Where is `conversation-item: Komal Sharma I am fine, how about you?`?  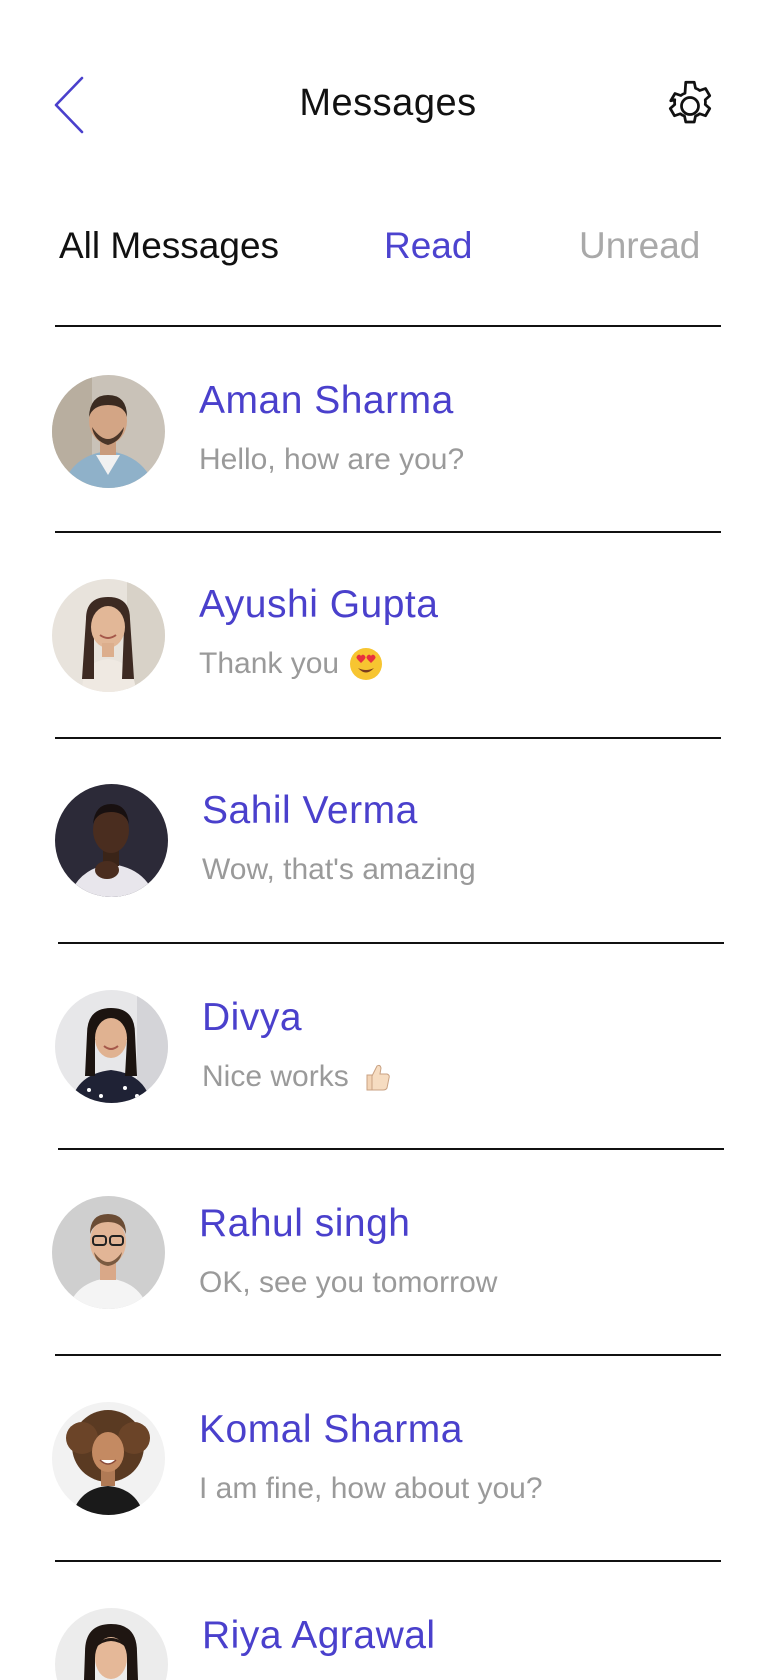 conversation-item: Komal Sharma I am fine, how about you? is located at coordinates (388, 1451).